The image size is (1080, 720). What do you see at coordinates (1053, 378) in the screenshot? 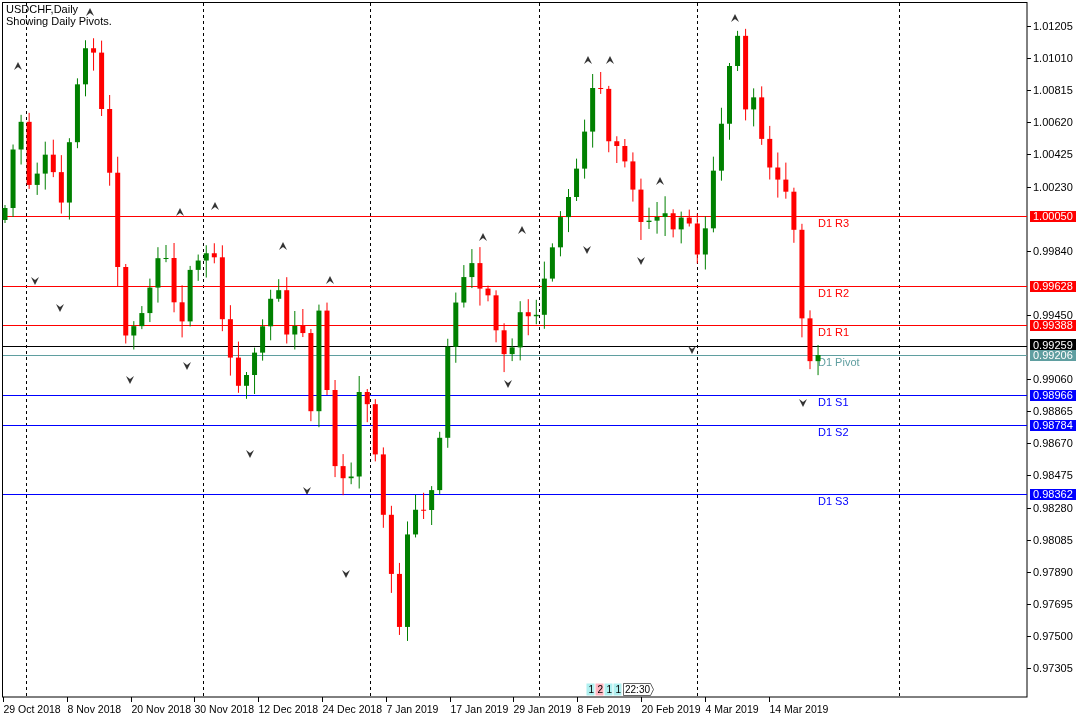
I see `price-axis-label: 0.99060` at bounding box center [1053, 378].